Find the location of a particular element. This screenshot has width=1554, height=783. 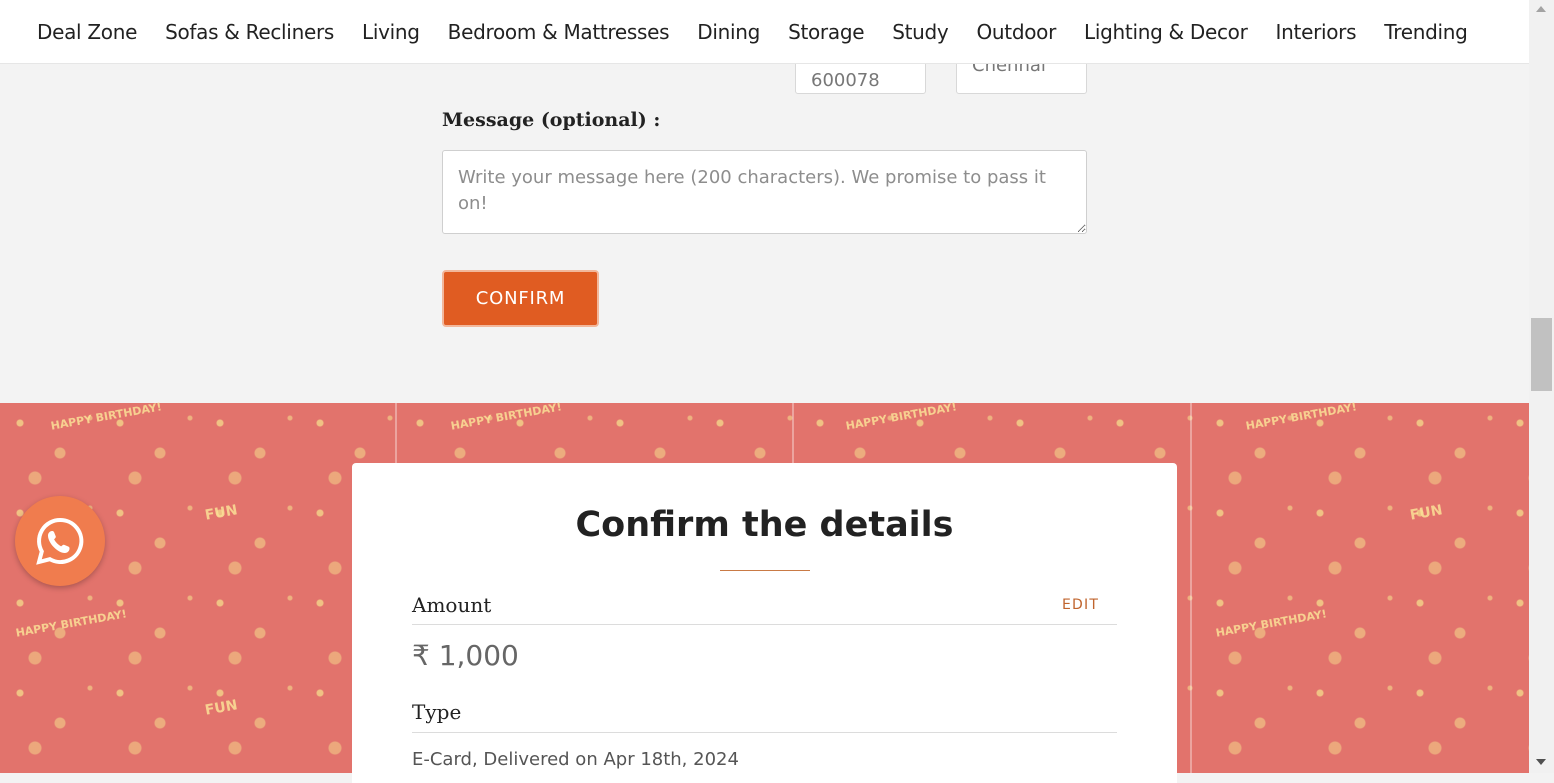

message-input is located at coordinates (764, 192).